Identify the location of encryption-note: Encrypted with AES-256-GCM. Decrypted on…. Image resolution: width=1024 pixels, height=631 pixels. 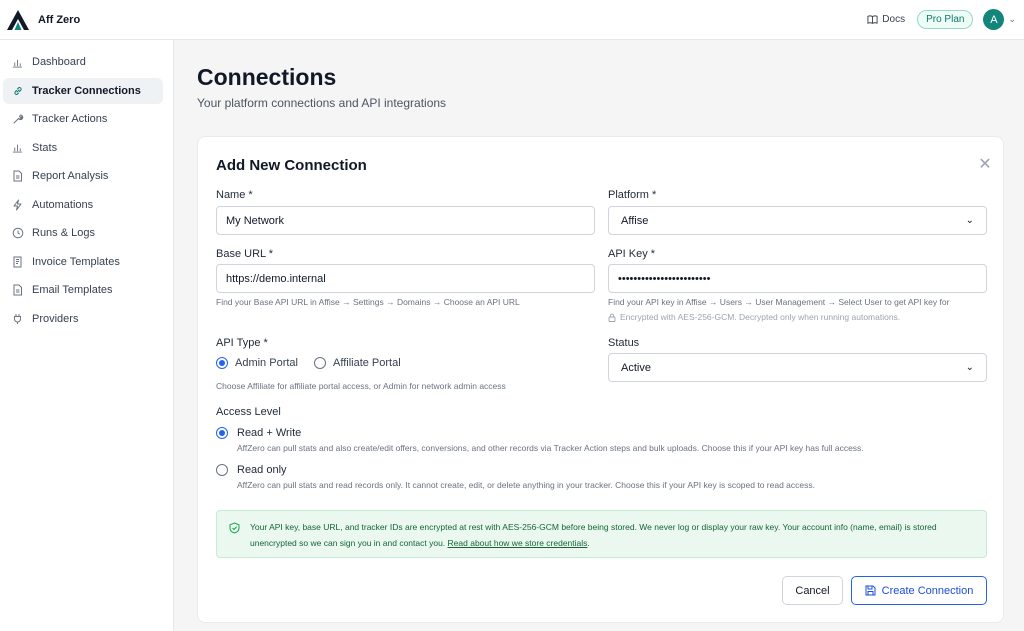
(754, 317).